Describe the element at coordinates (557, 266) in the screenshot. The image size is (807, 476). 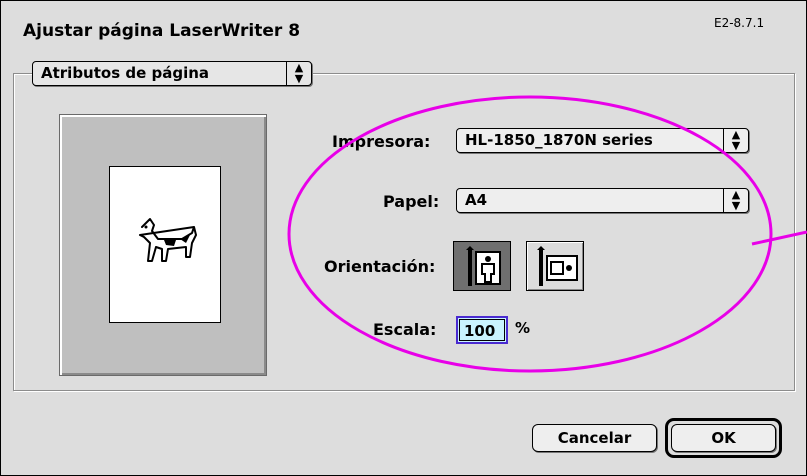
I see `landscape-orientation-icon` at that location.